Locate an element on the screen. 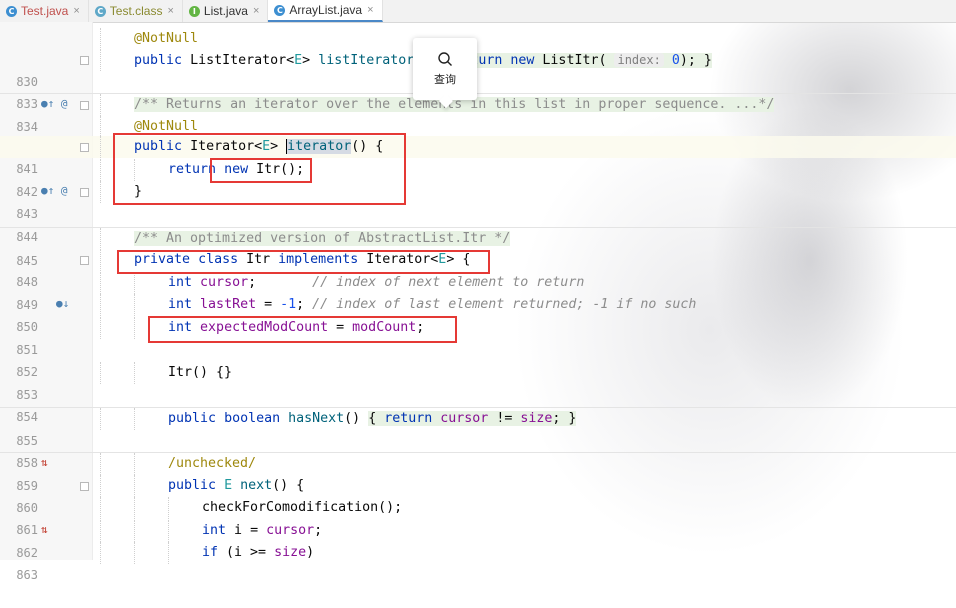 Image resolution: width=956 pixels, height=608 pixels. suppress-annotation: /unchecked/ is located at coordinates (212, 463).